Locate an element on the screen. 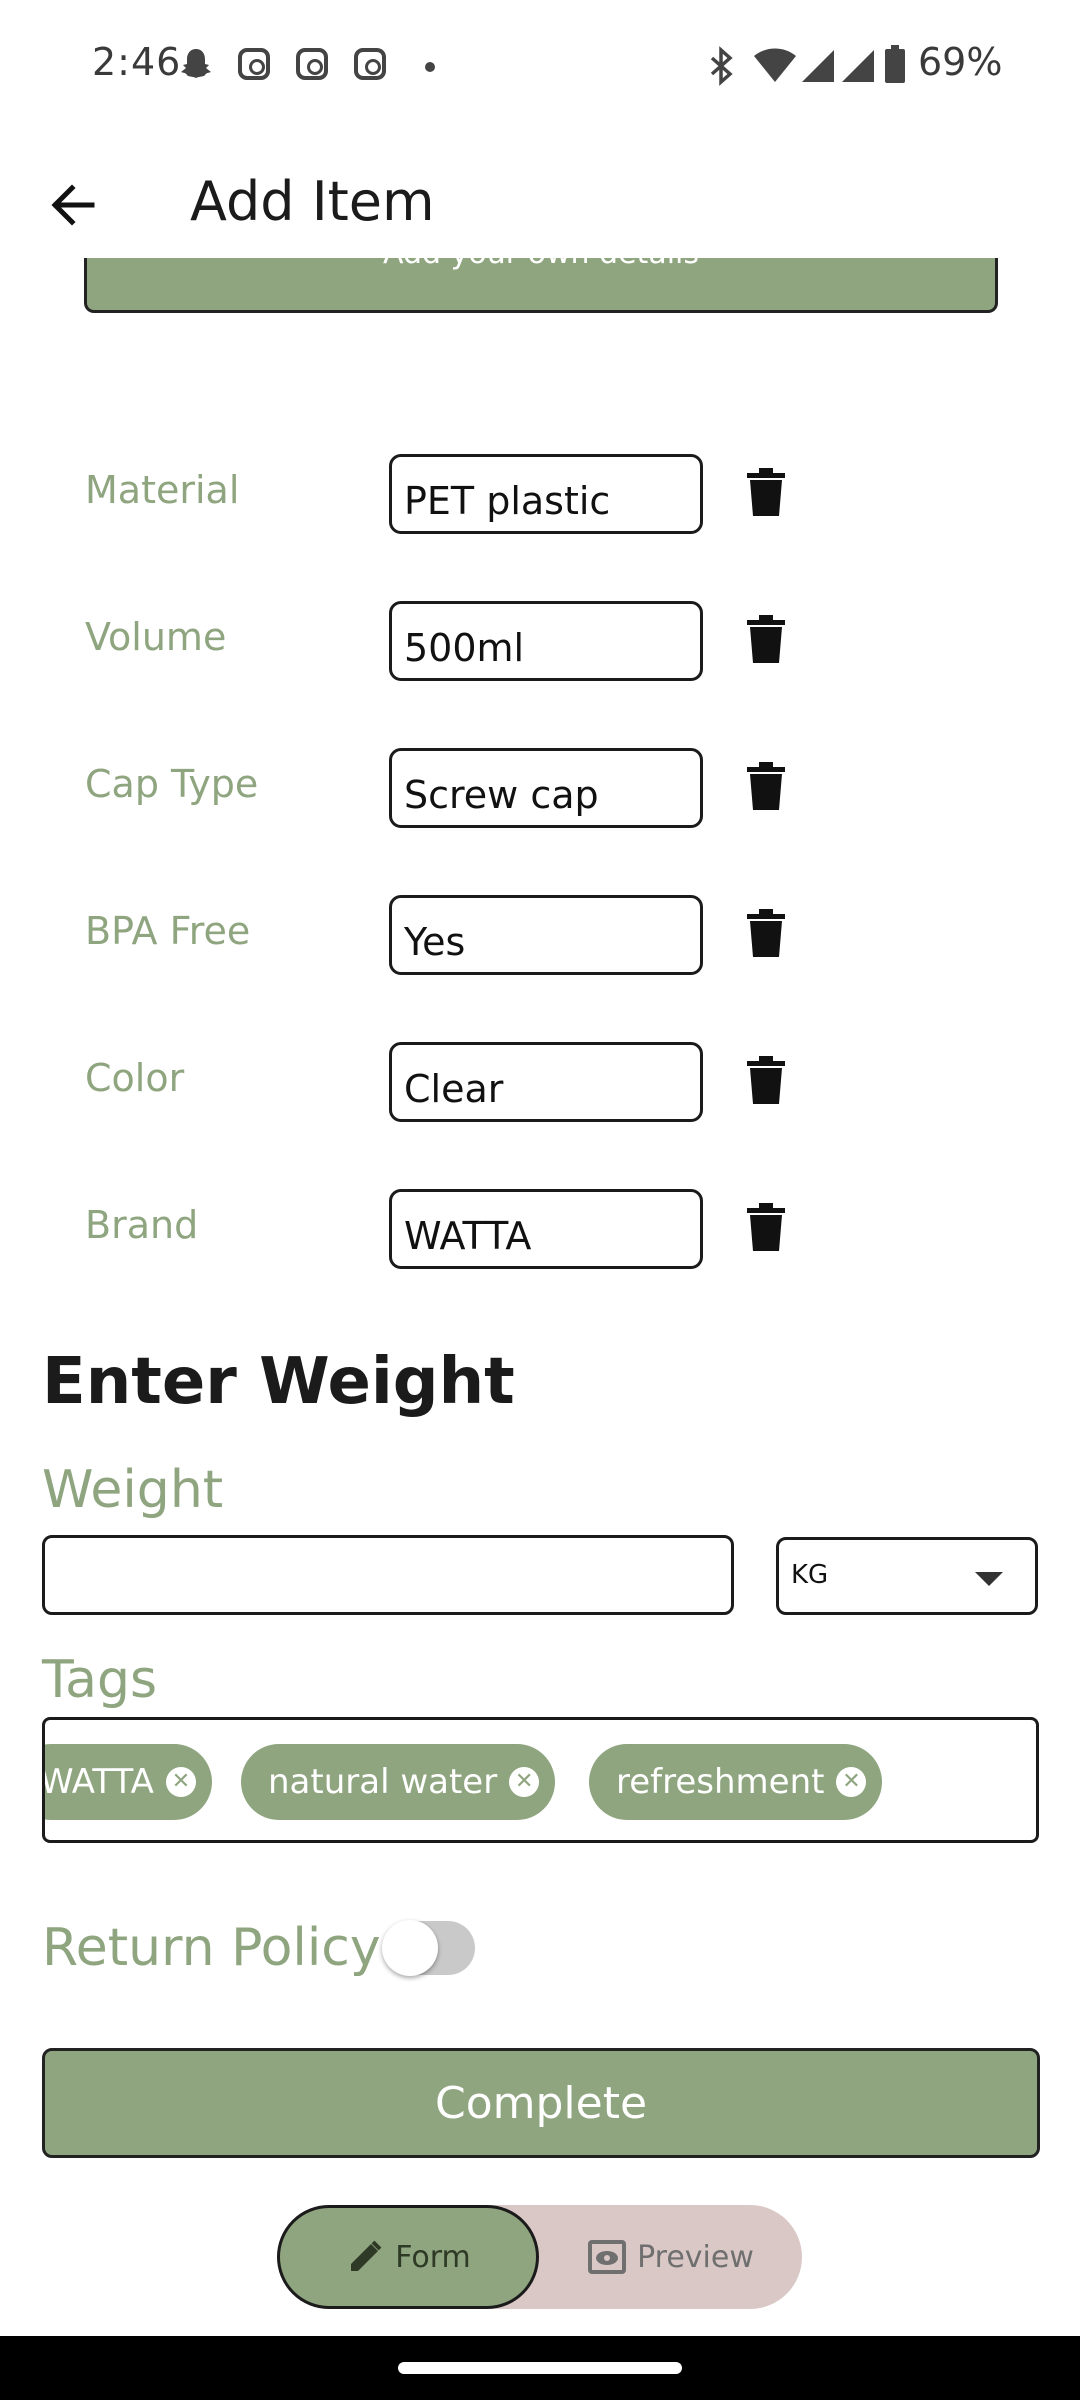 Image resolution: width=1080 pixels, height=2400 pixels. attribute-label: Brand is located at coordinates (142, 1225).